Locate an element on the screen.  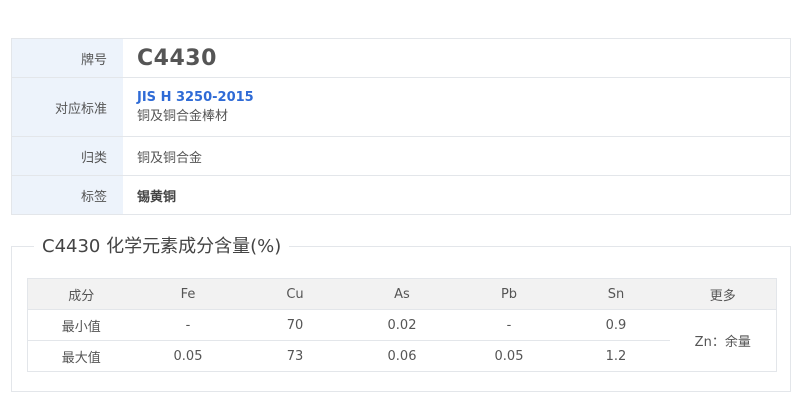
brand-row: 牌号 C4430 is located at coordinates (401, 58).